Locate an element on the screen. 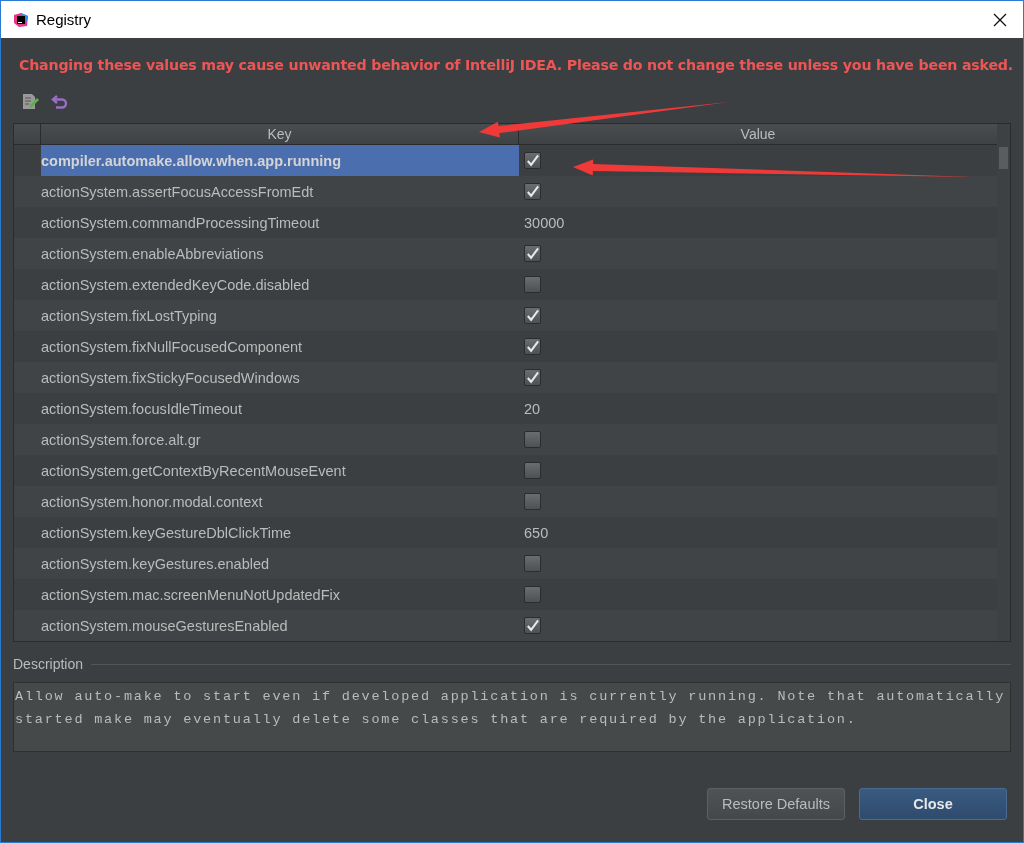 The height and width of the screenshot is (843, 1024). value-text: 30000 is located at coordinates (544, 222).